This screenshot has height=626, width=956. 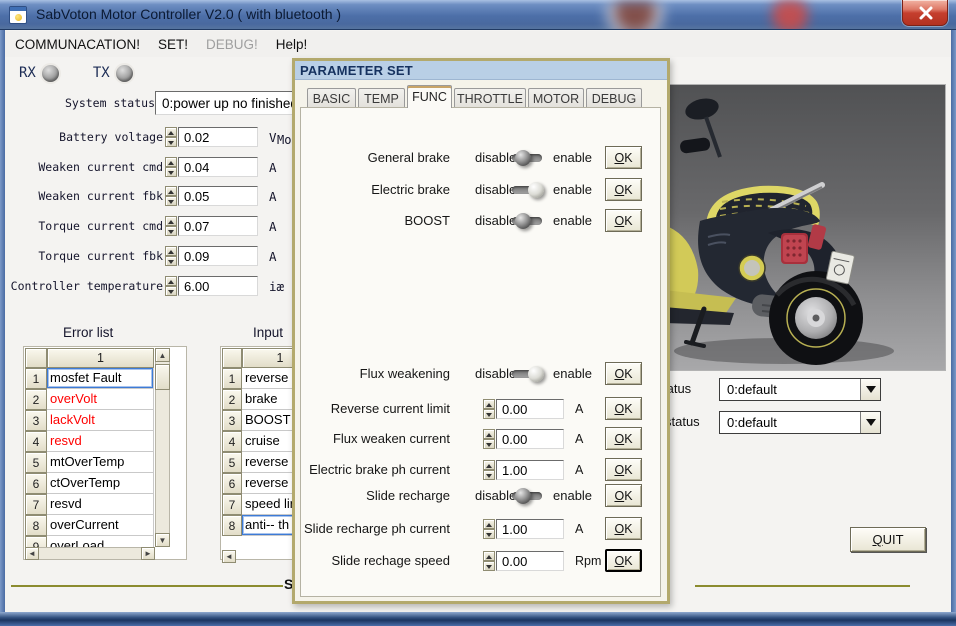 I want to click on error-cell: mosfet Fault, so click(x=100, y=378).